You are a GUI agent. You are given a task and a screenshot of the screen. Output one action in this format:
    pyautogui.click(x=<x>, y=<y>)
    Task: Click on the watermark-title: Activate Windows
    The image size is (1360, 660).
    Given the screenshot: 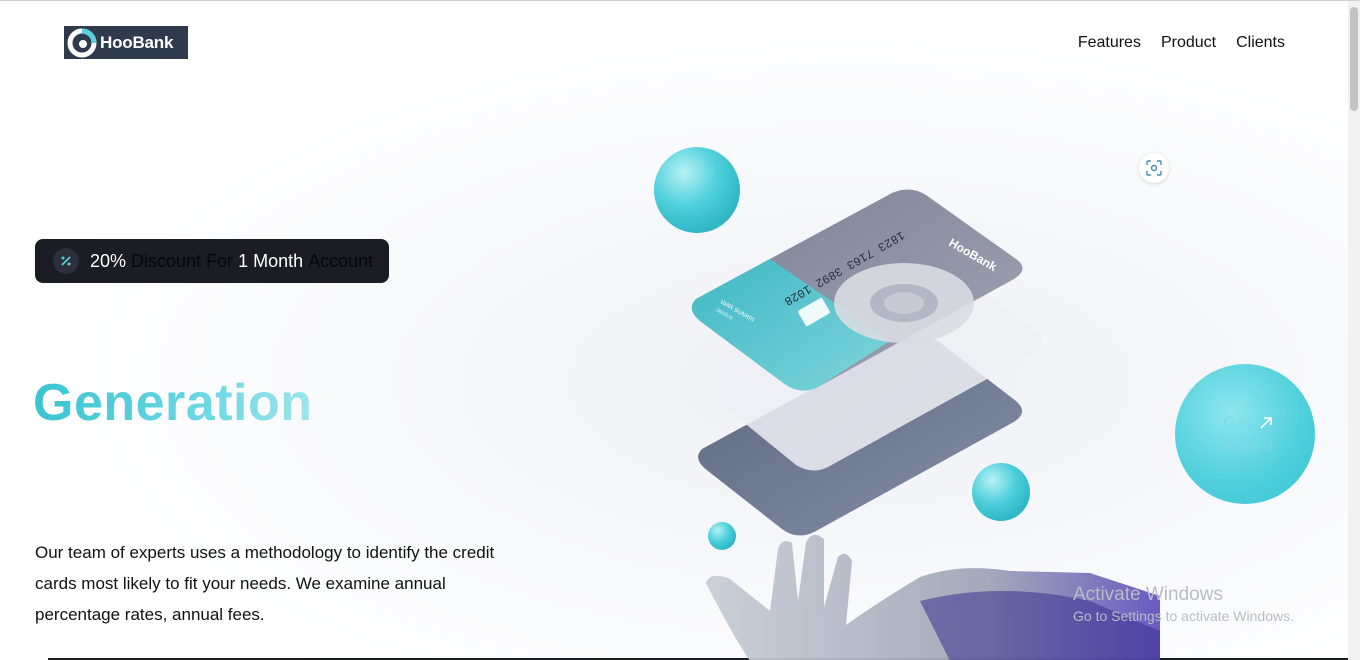 What is the action you would take?
    pyautogui.click(x=1148, y=594)
    